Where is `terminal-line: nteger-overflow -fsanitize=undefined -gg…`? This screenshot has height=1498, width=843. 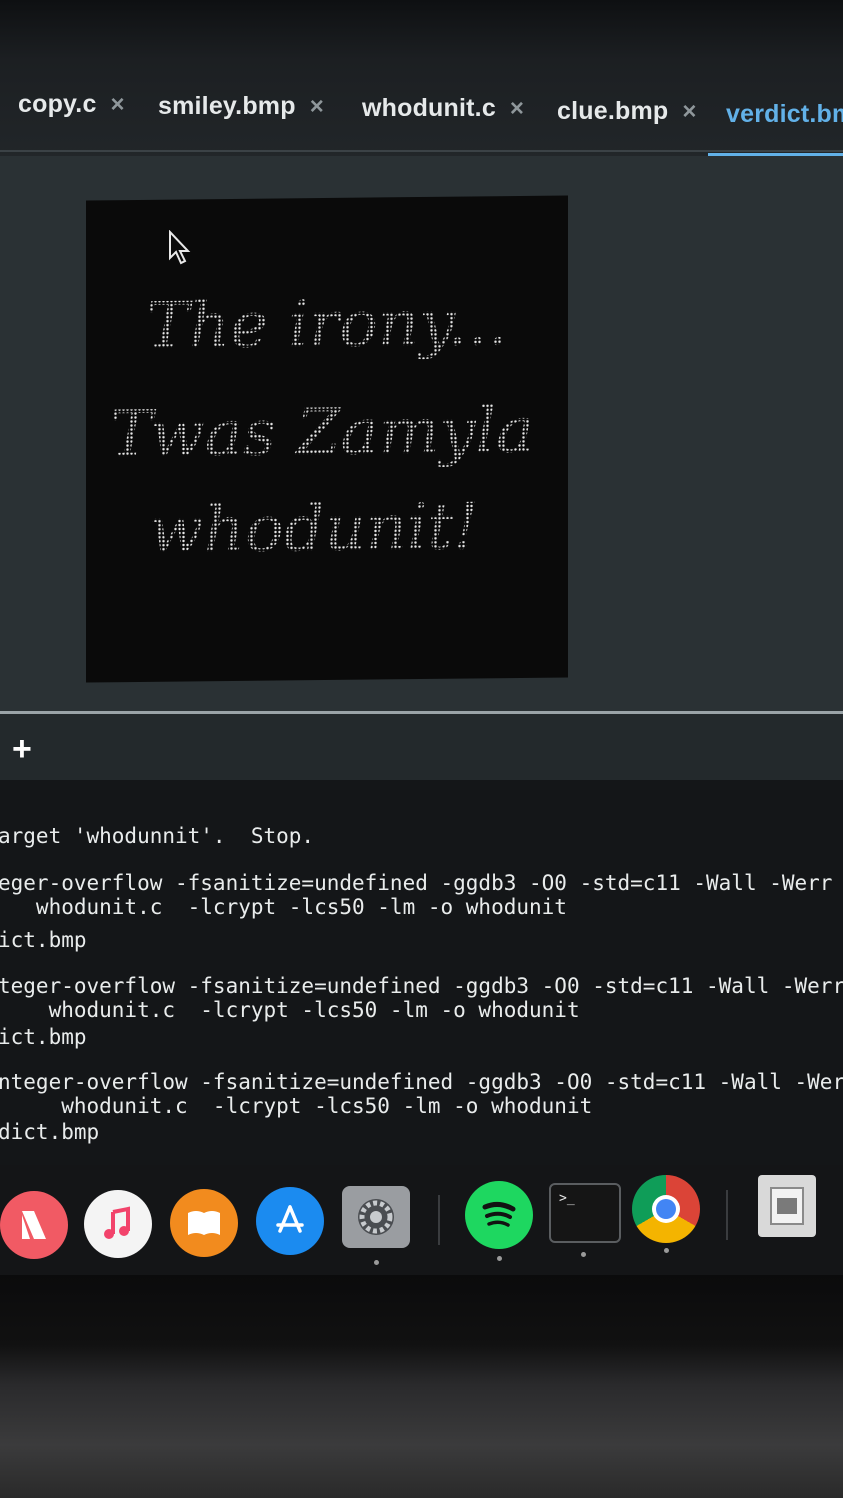
terminal-line: nteger-overflow -fsanitize=undefined -gg… is located at coordinates (421, 1082).